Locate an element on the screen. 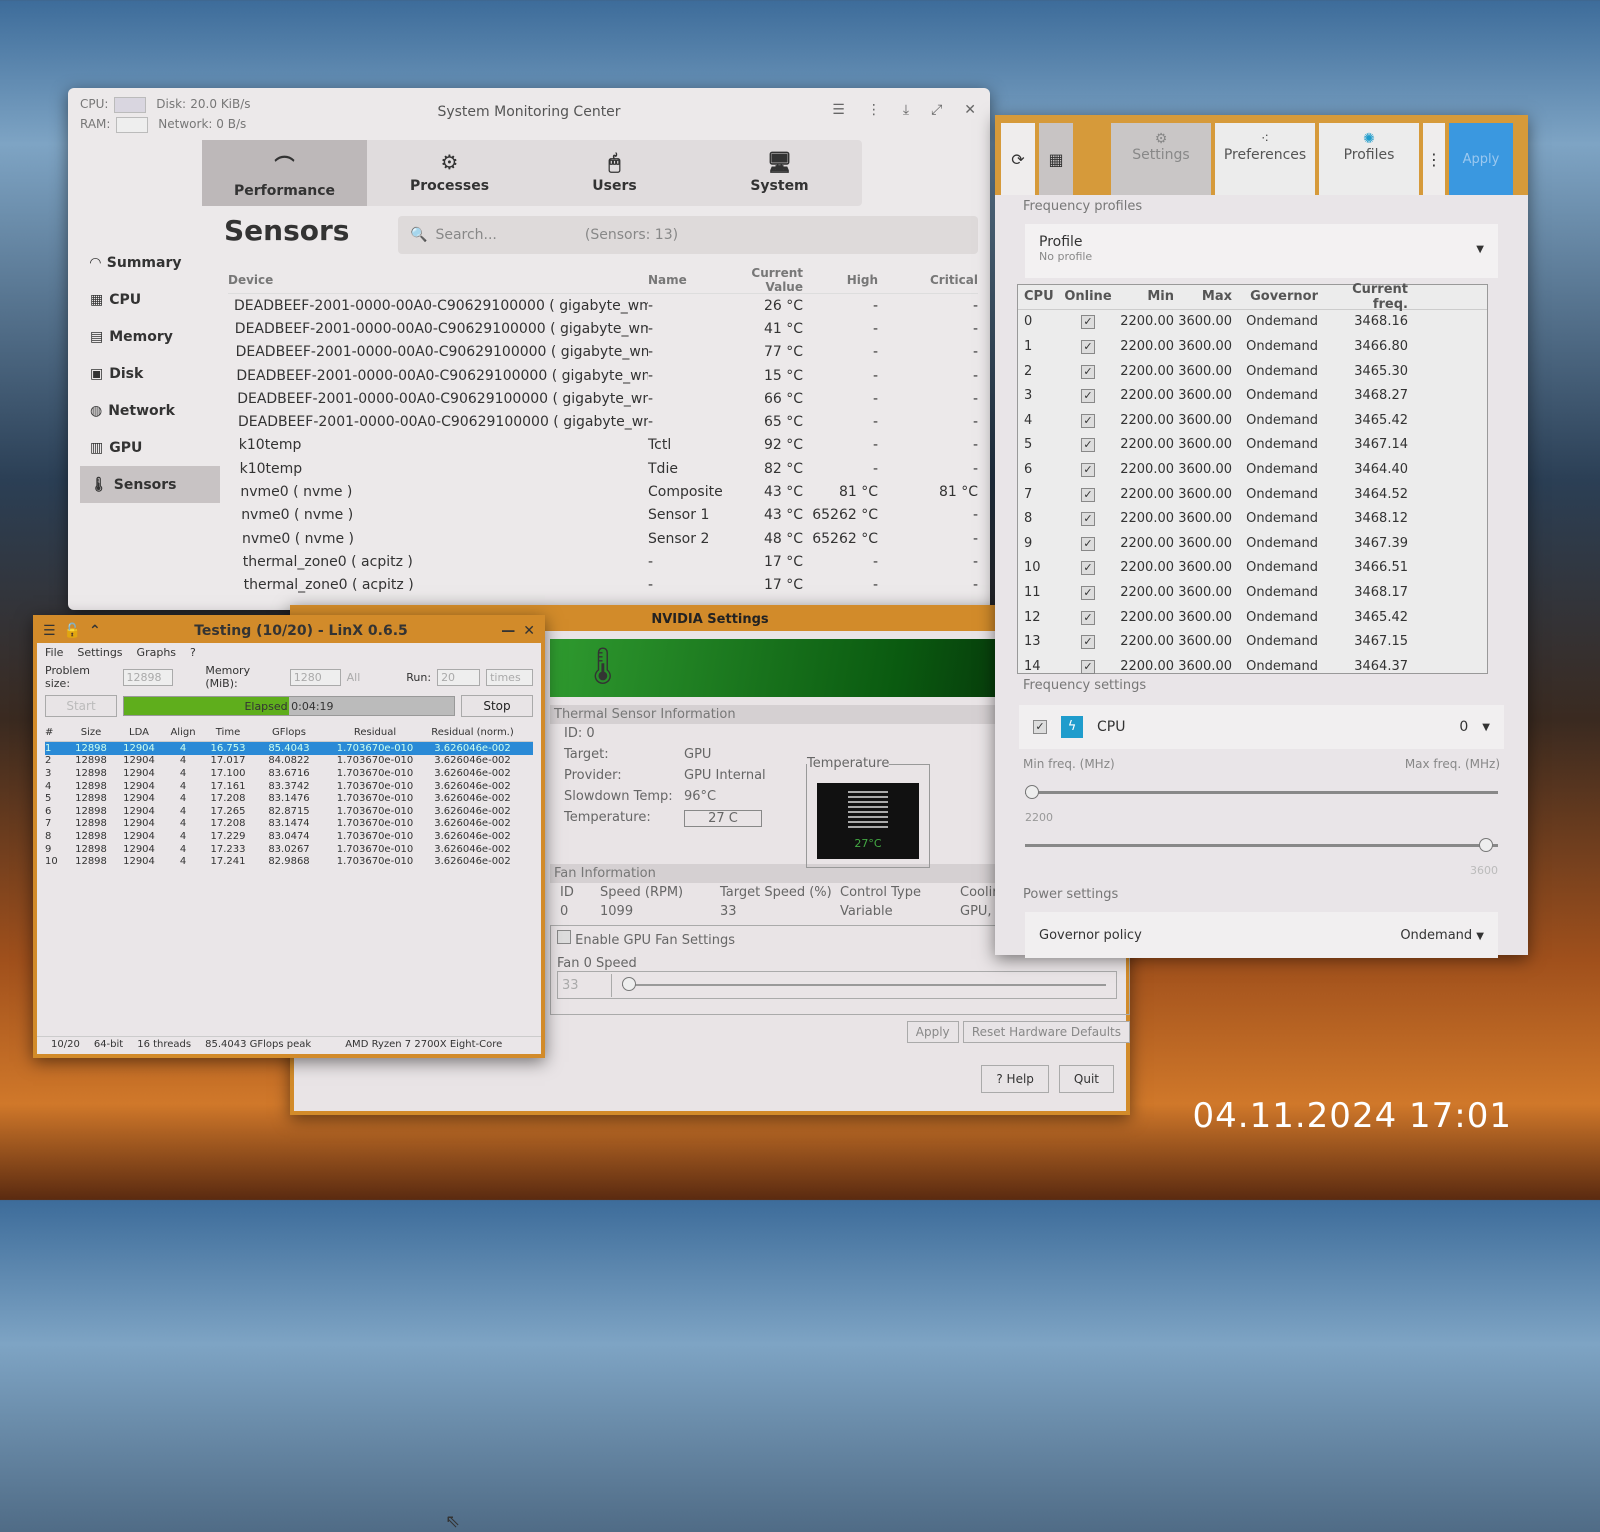 The width and height of the screenshot is (1600, 1532). column-header: Time is located at coordinates (228, 732).